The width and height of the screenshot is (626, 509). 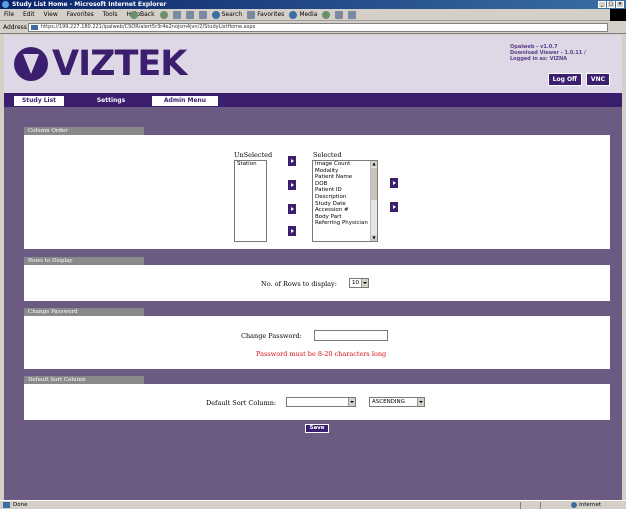 What do you see at coordinates (299, 284) in the screenshot?
I see `rows-to-display-label: No. of Rows to display:` at bounding box center [299, 284].